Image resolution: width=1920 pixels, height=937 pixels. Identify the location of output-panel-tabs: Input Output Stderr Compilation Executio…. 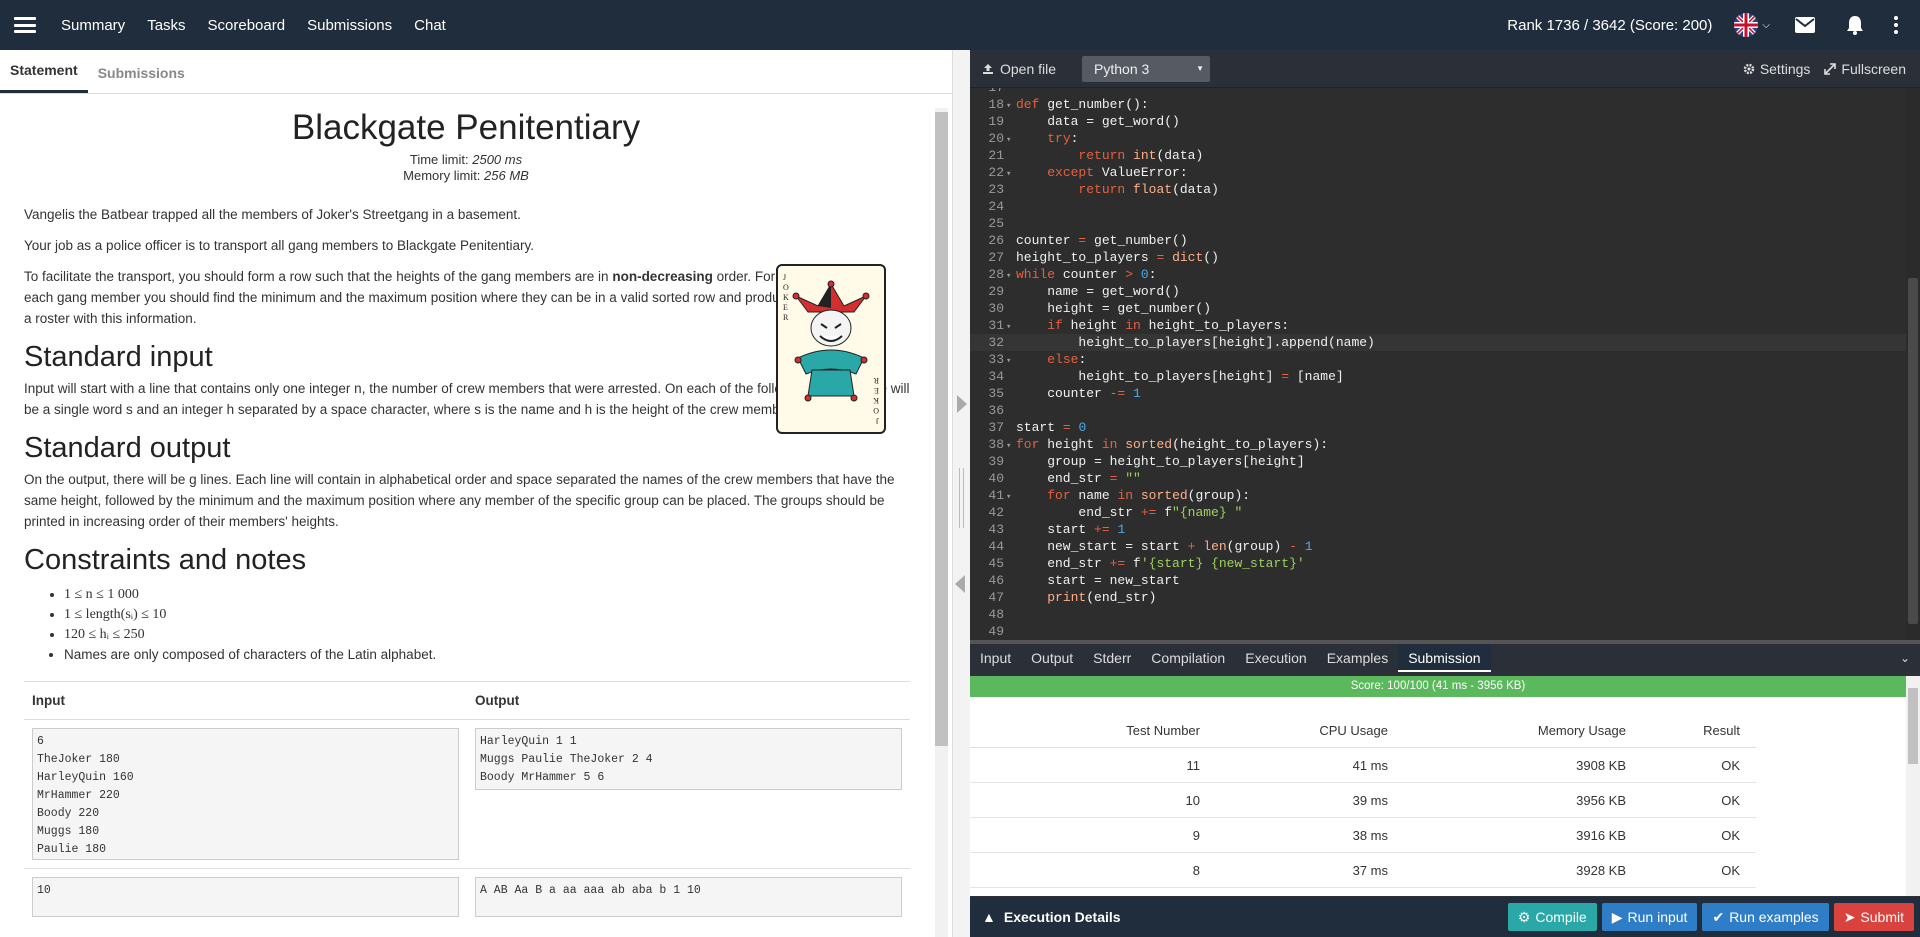
(1445, 656).